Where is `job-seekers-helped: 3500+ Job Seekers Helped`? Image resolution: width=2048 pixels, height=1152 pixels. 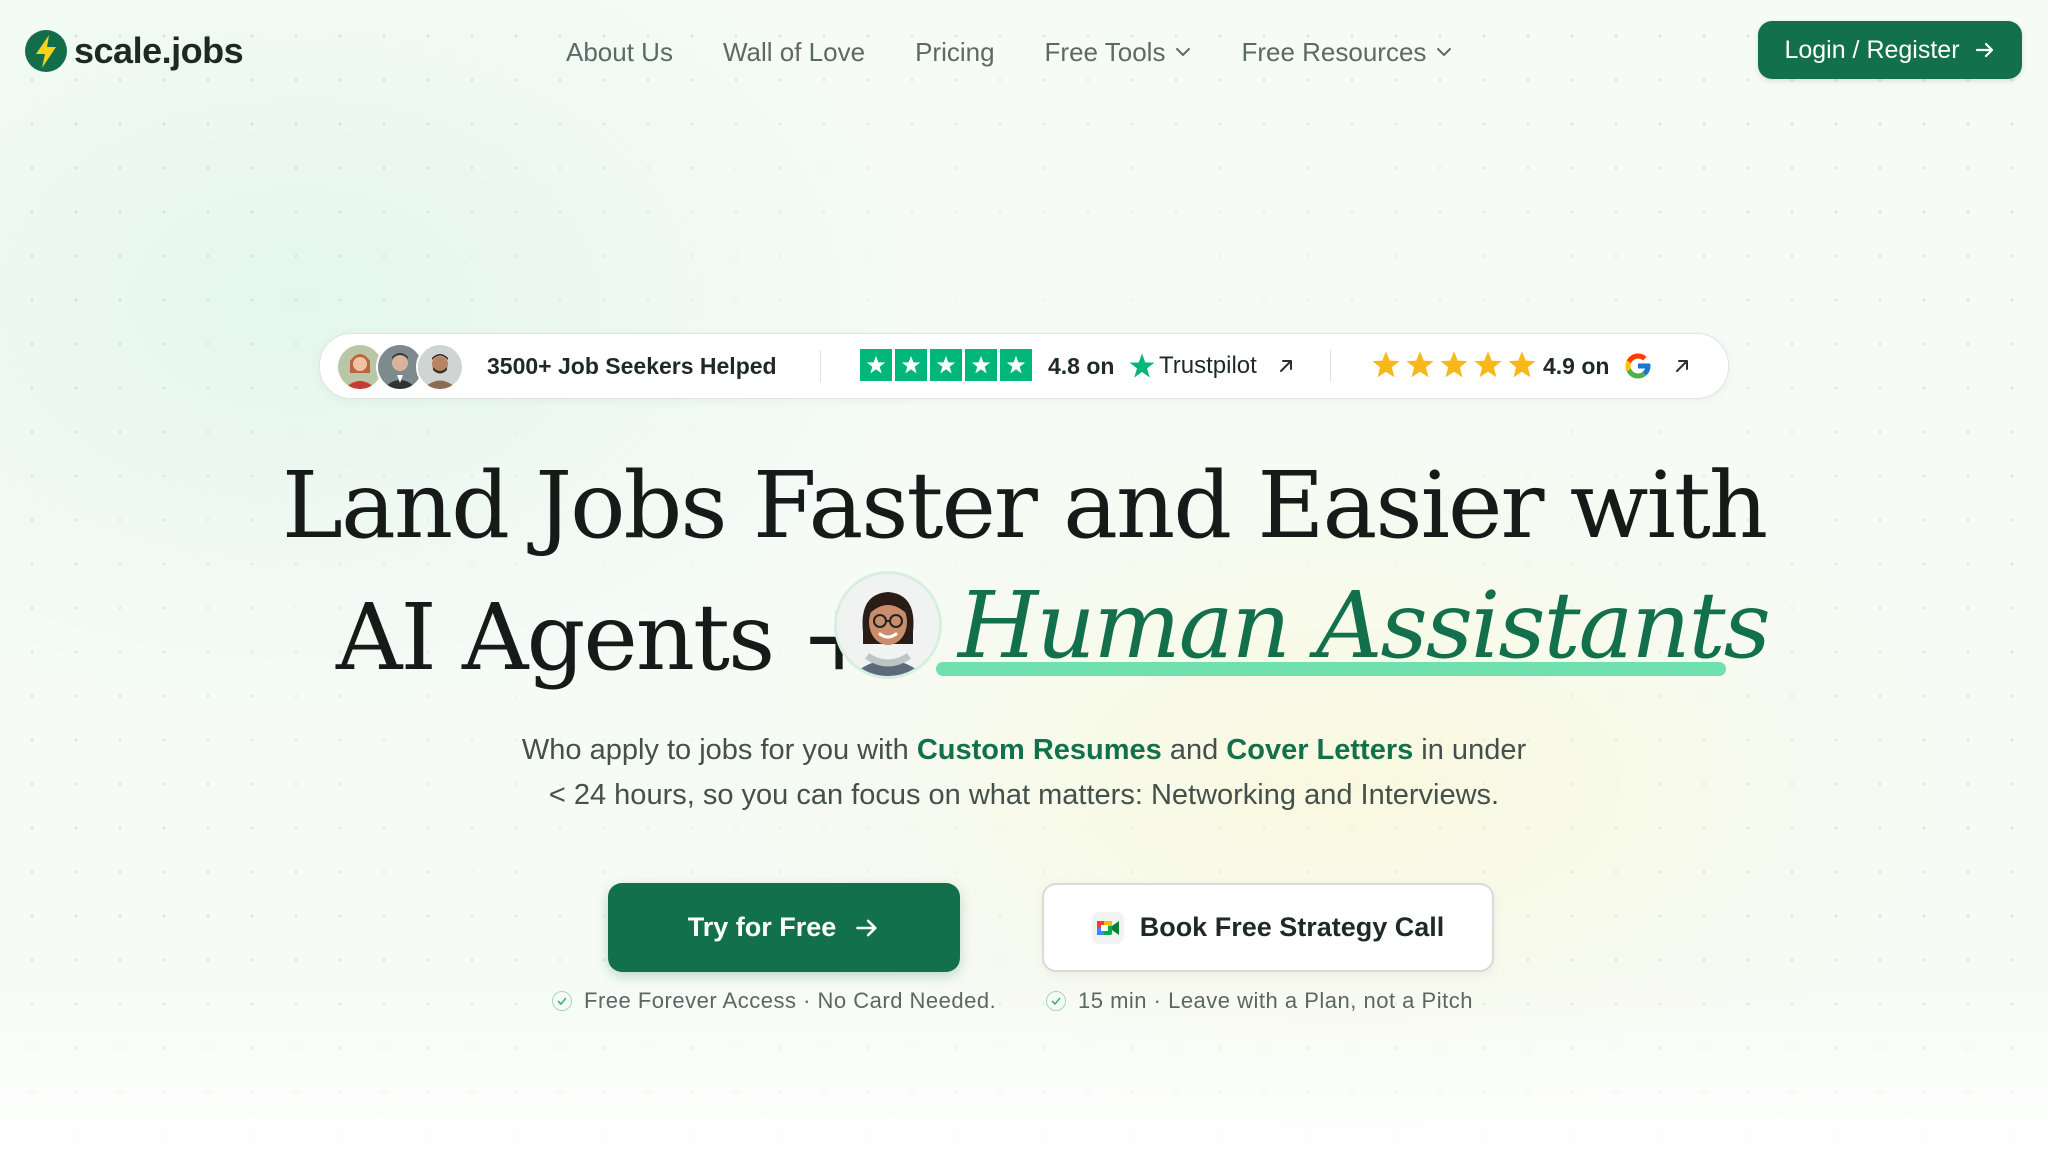
job-seekers-helped: 3500+ Job Seekers Helped is located at coordinates (632, 365).